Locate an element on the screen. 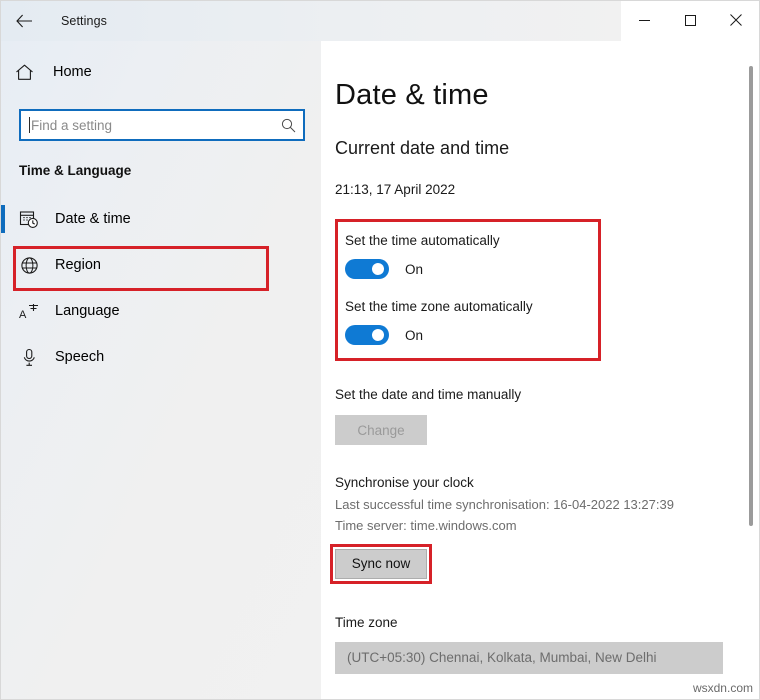 This screenshot has width=760, height=700. sidebar-item-label: Date & time is located at coordinates (93, 219).